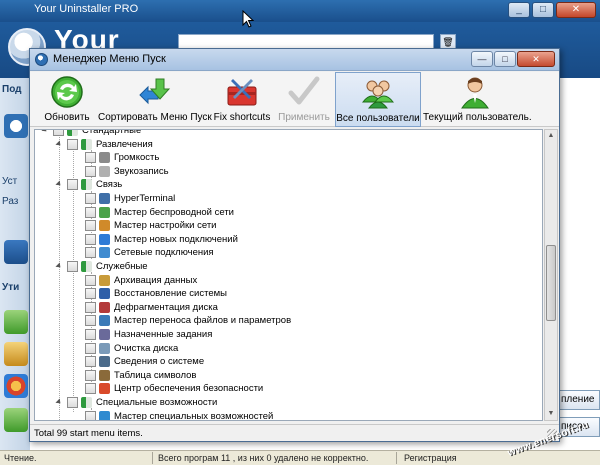 This screenshot has width=600, height=465. What do you see at coordinates (576, 10) in the screenshot?
I see `main-close-button: ✕` at bounding box center [576, 10].